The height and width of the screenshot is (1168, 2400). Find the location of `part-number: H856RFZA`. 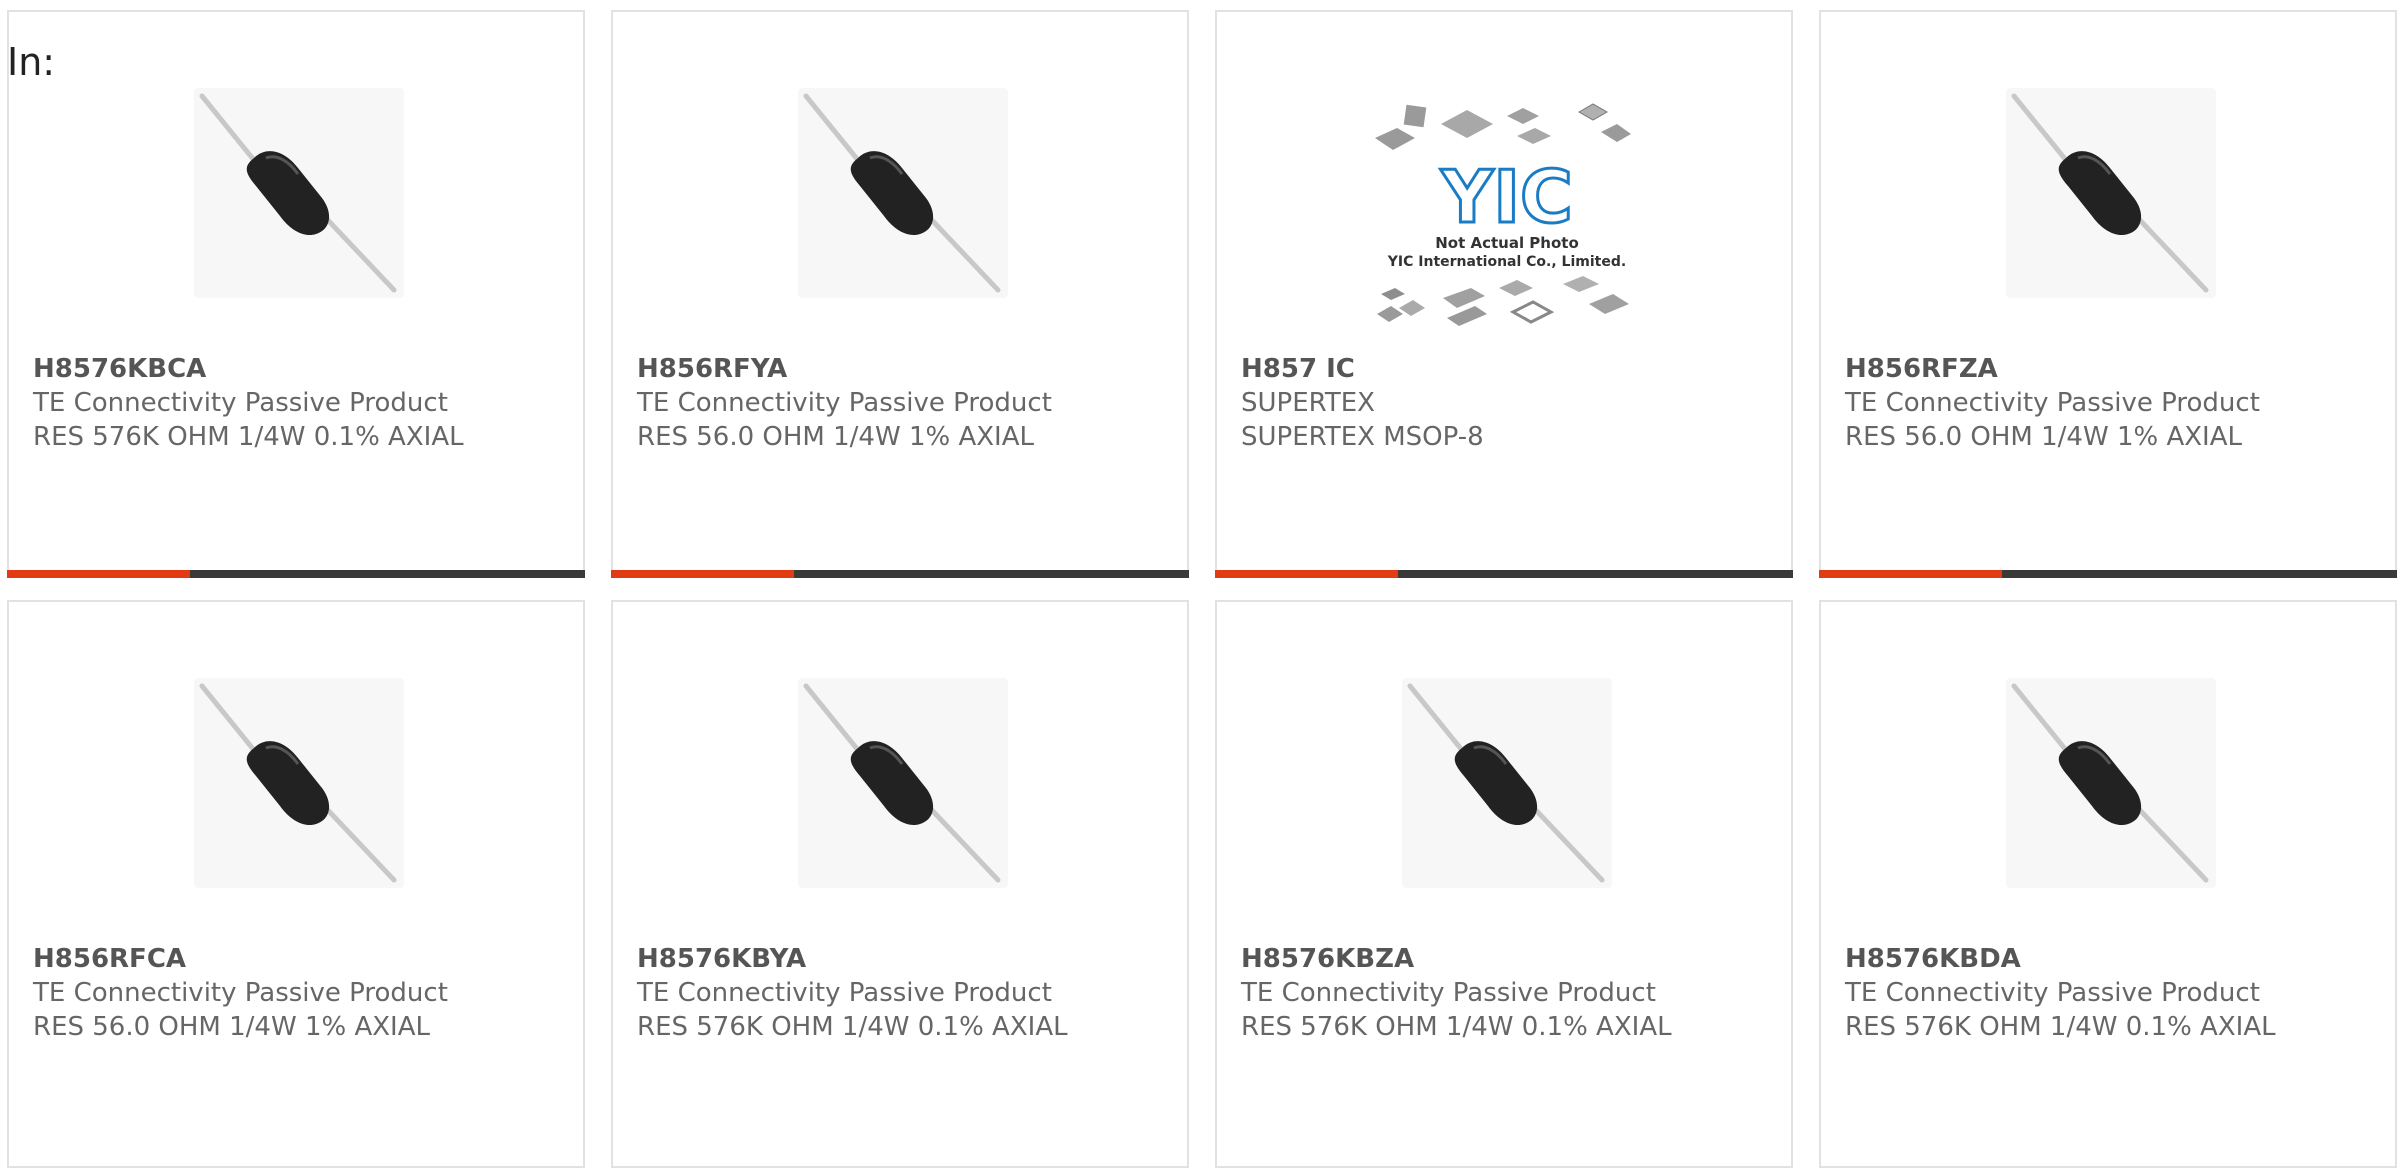

part-number: H856RFZA is located at coordinates (2065, 369).